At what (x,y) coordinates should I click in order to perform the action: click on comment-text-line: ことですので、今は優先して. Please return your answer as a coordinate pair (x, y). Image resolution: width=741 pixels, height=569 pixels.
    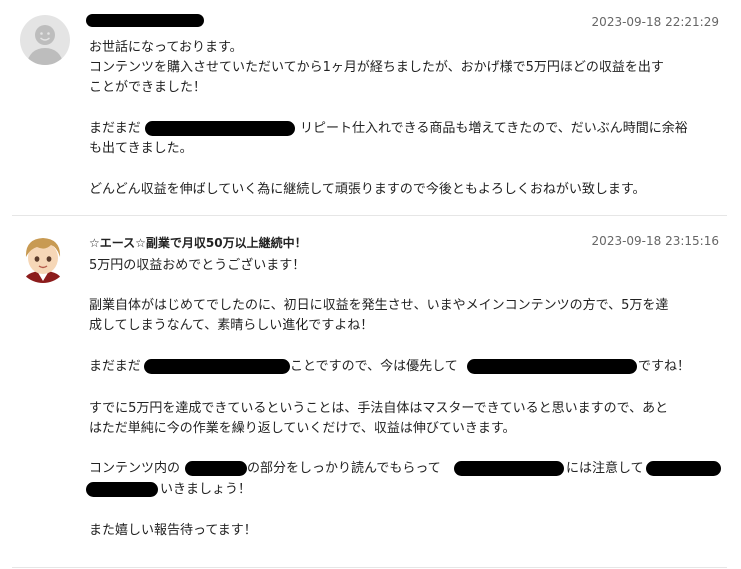
    Looking at the image, I should click on (374, 366).